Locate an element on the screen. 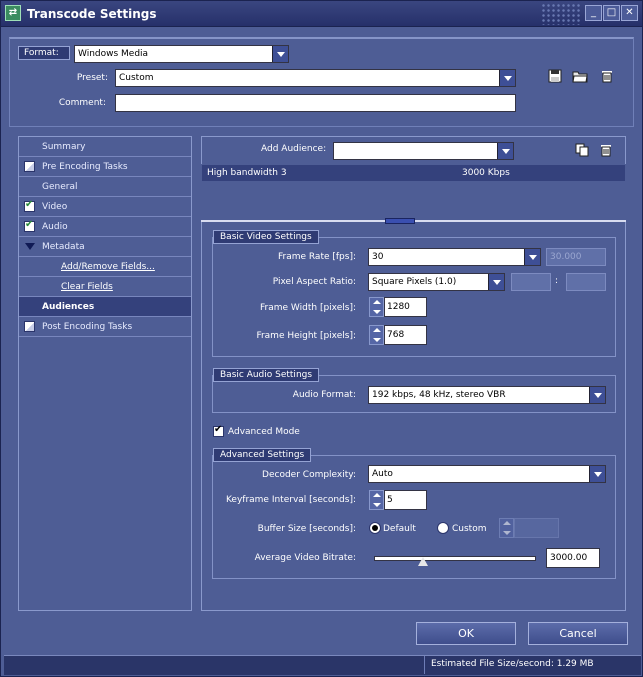 The width and height of the screenshot is (643, 677). add-audience-dropdown is located at coordinates (423, 151).